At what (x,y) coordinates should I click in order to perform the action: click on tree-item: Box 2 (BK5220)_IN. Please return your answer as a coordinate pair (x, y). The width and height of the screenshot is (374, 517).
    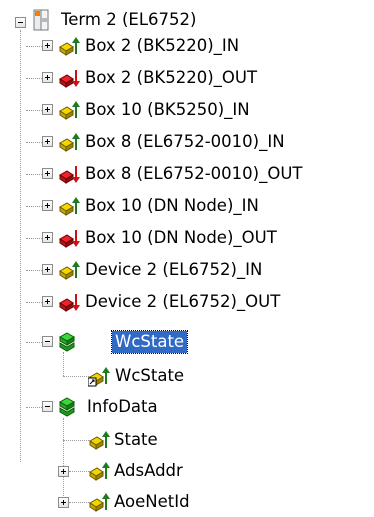
    Looking at the image, I should click on (187, 48).